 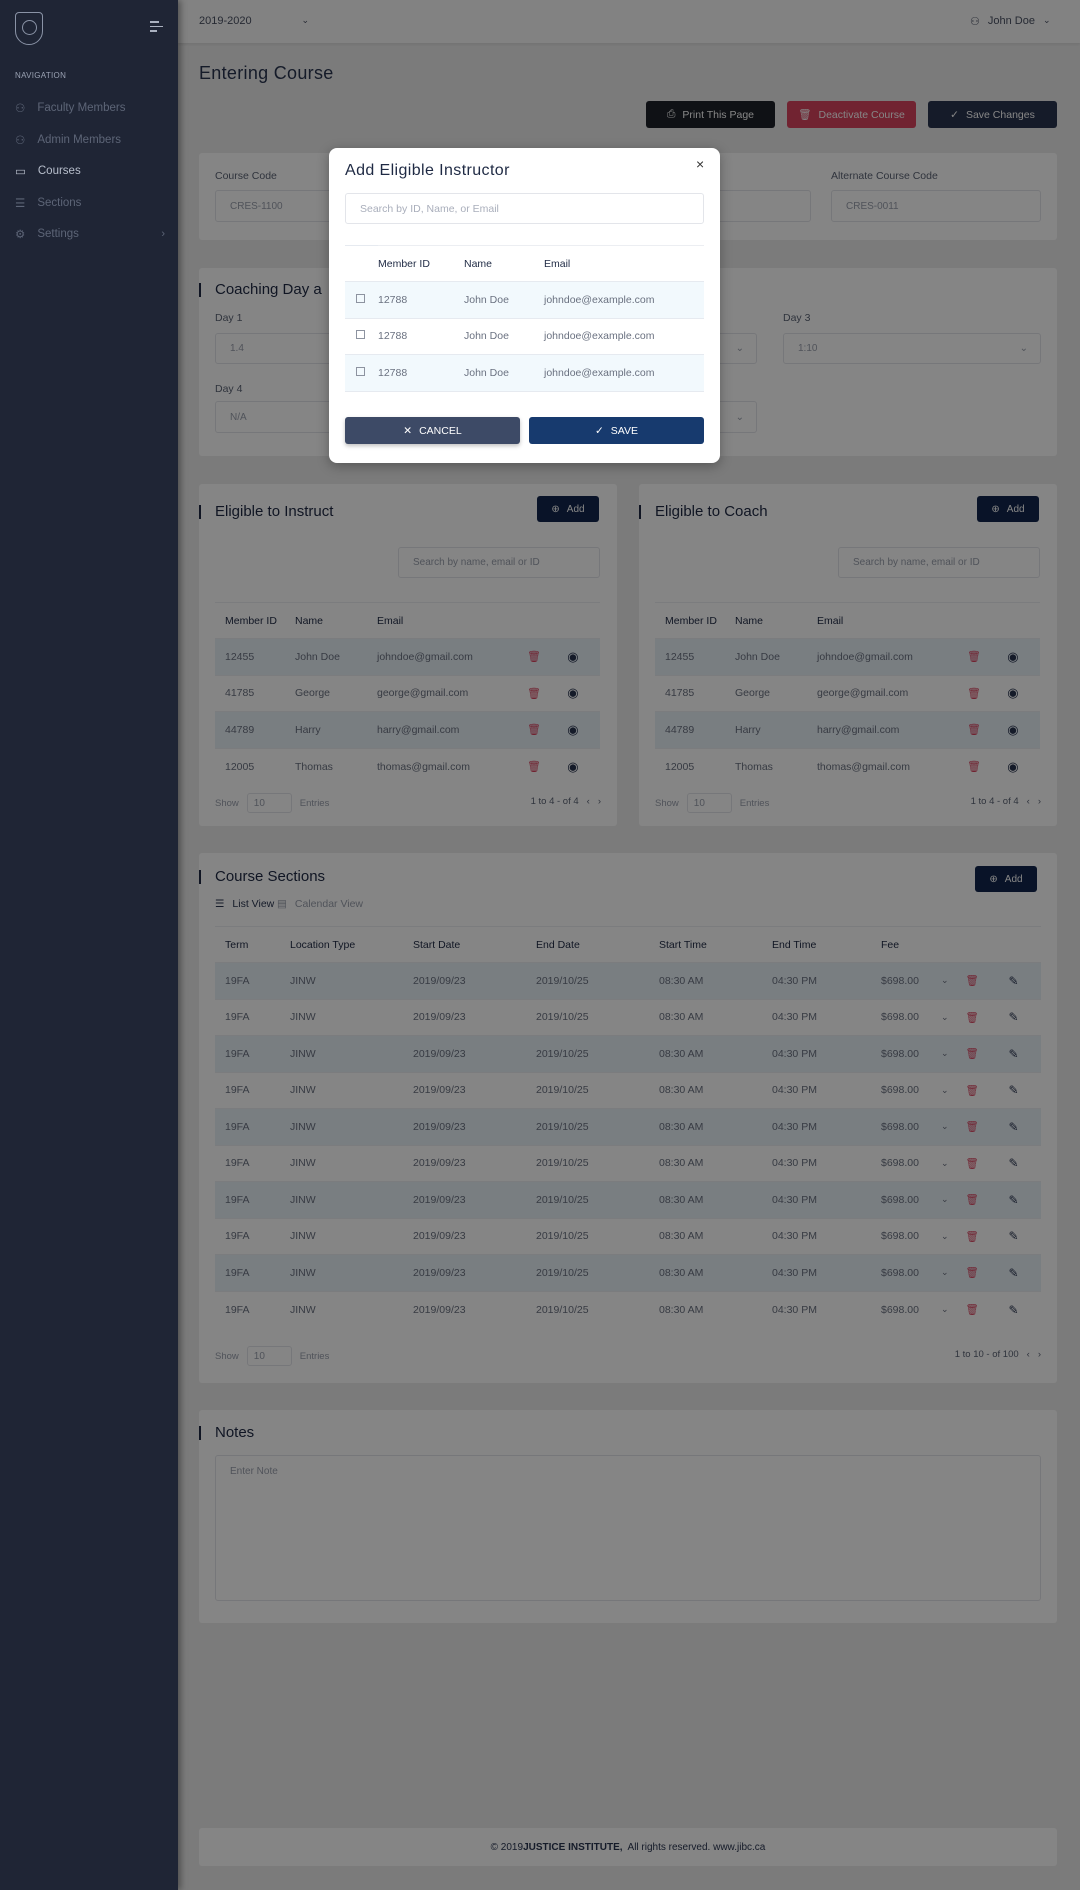 What do you see at coordinates (58, 234) in the screenshot?
I see `sidebar-item-label: Settings` at bounding box center [58, 234].